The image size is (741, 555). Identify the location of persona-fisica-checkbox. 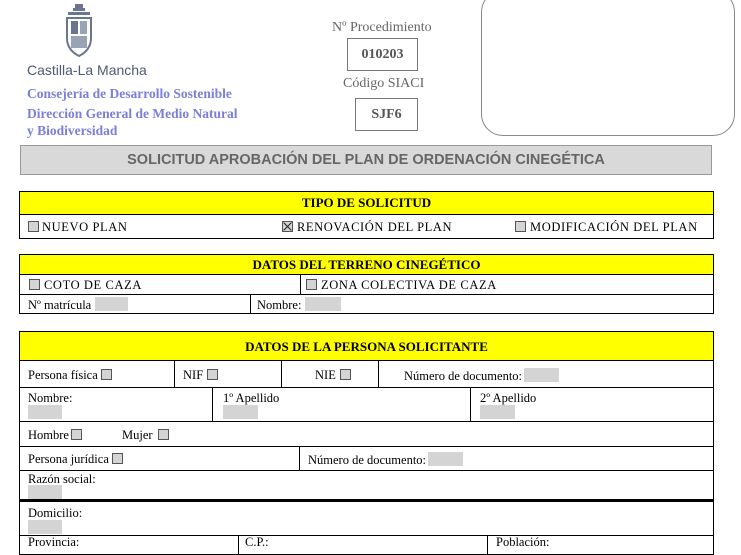
(106, 374).